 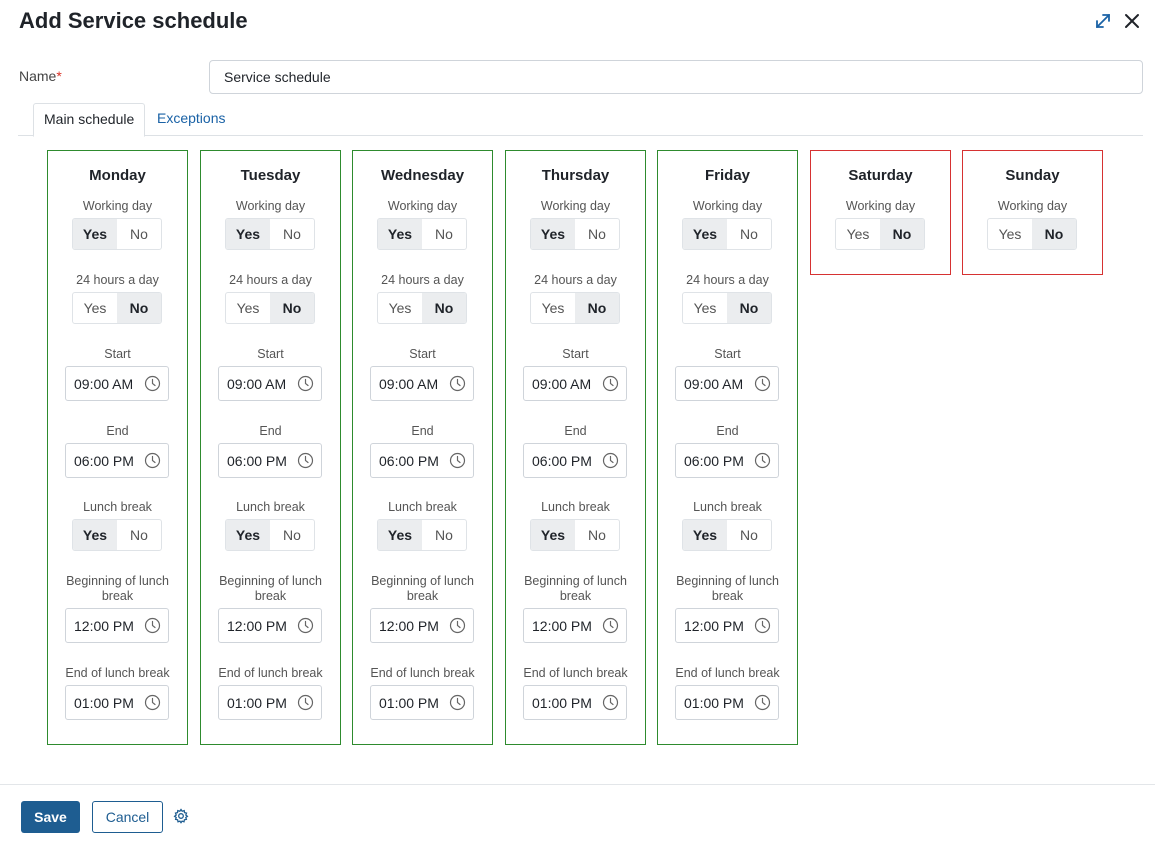 I want to click on start-time-input-value: 09:00 AM, so click(x=257, y=383).